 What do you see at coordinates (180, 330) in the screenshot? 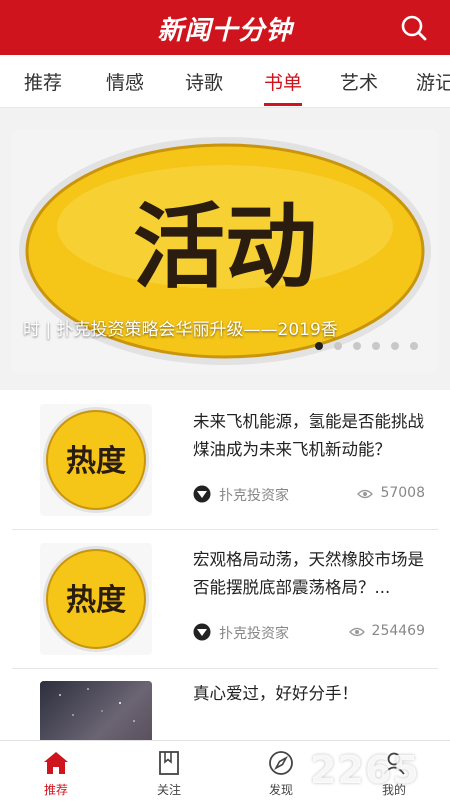
I see `banner-caption: 时 | 扑克投资策略会华丽升级——2019香` at bounding box center [180, 330].